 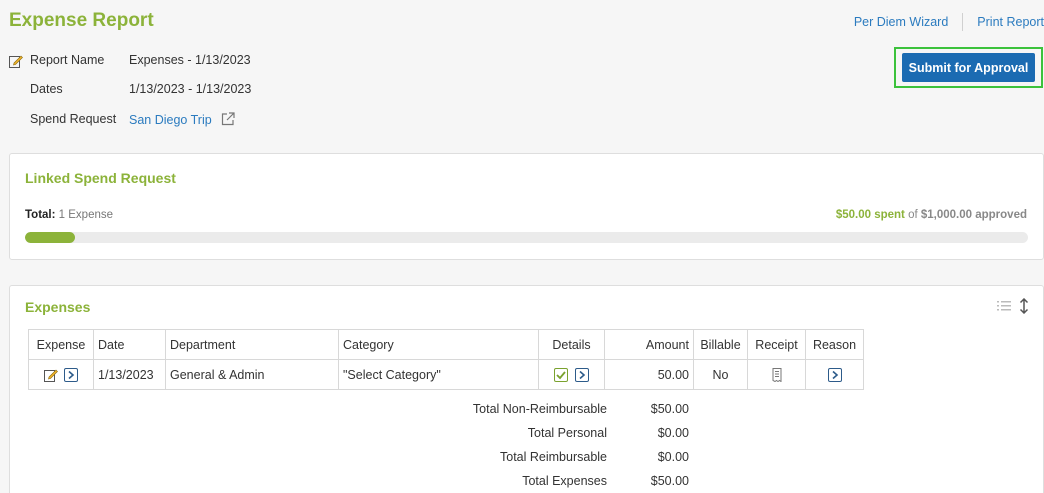 I want to click on reason-cell, so click(x=834, y=374).